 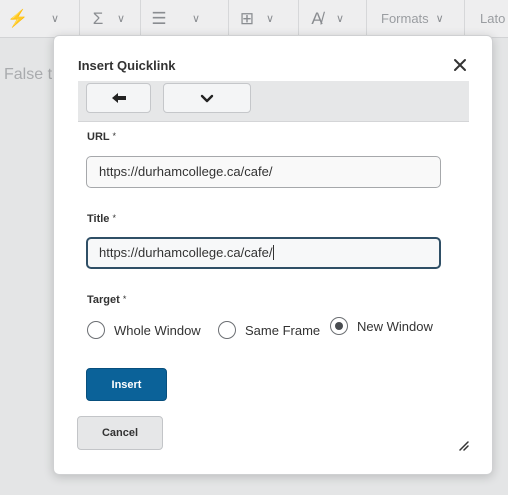 I want to click on formats-label: Formats, so click(x=405, y=18).